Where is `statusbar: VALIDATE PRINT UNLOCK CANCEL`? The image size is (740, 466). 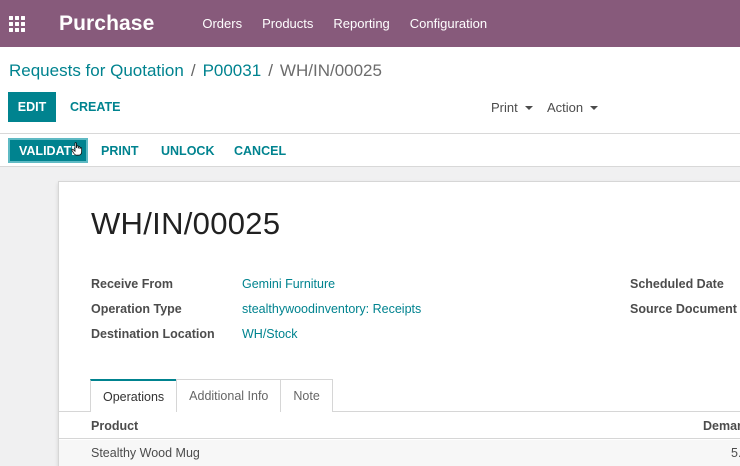
statusbar: VALIDATE PRINT UNLOCK CANCEL is located at coordinates (370, 150).